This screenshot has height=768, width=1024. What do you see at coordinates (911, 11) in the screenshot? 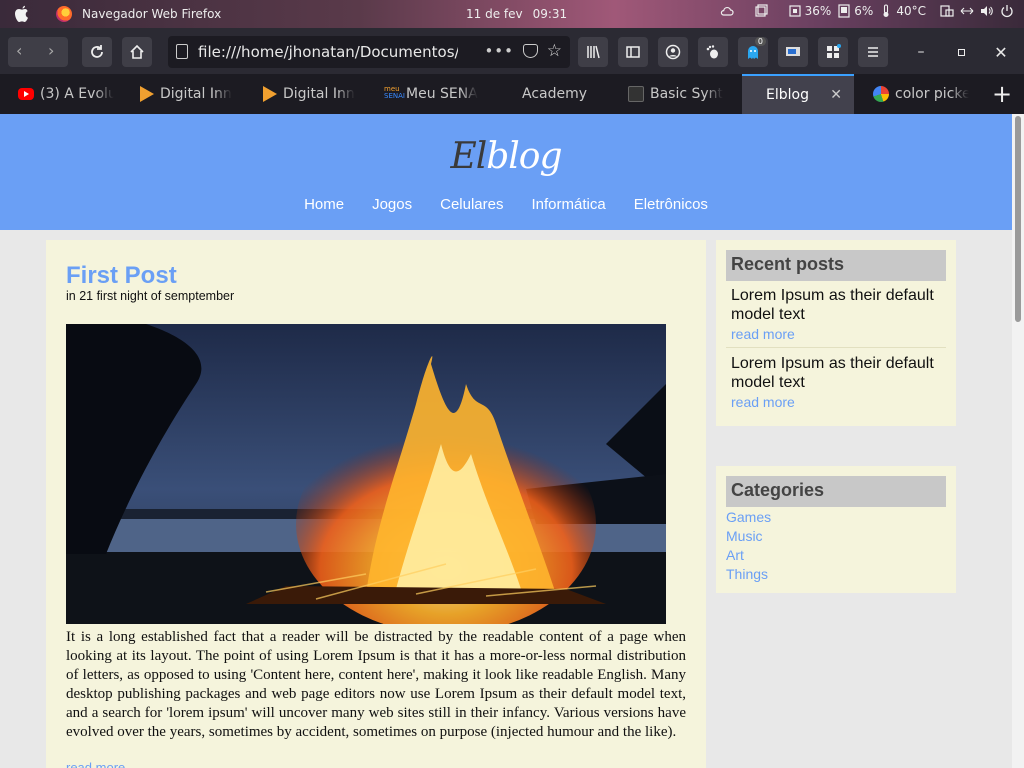
I see `temperature-value: 40°C` at bounding box center [911, 11].